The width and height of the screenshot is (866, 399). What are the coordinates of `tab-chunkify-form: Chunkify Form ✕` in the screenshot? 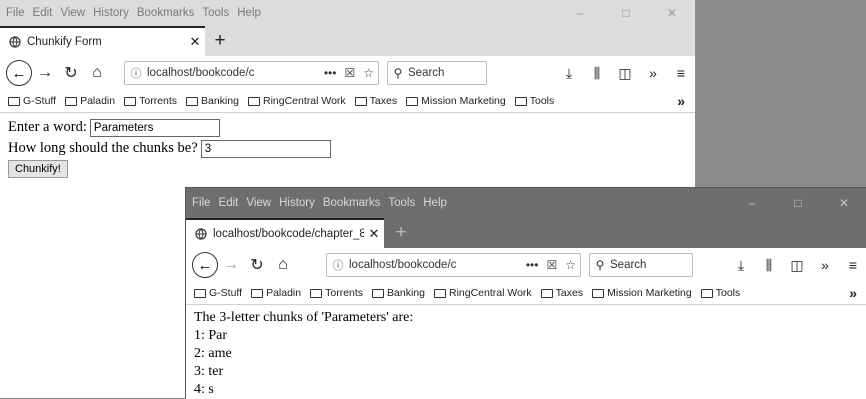 It's located at (102, 41).